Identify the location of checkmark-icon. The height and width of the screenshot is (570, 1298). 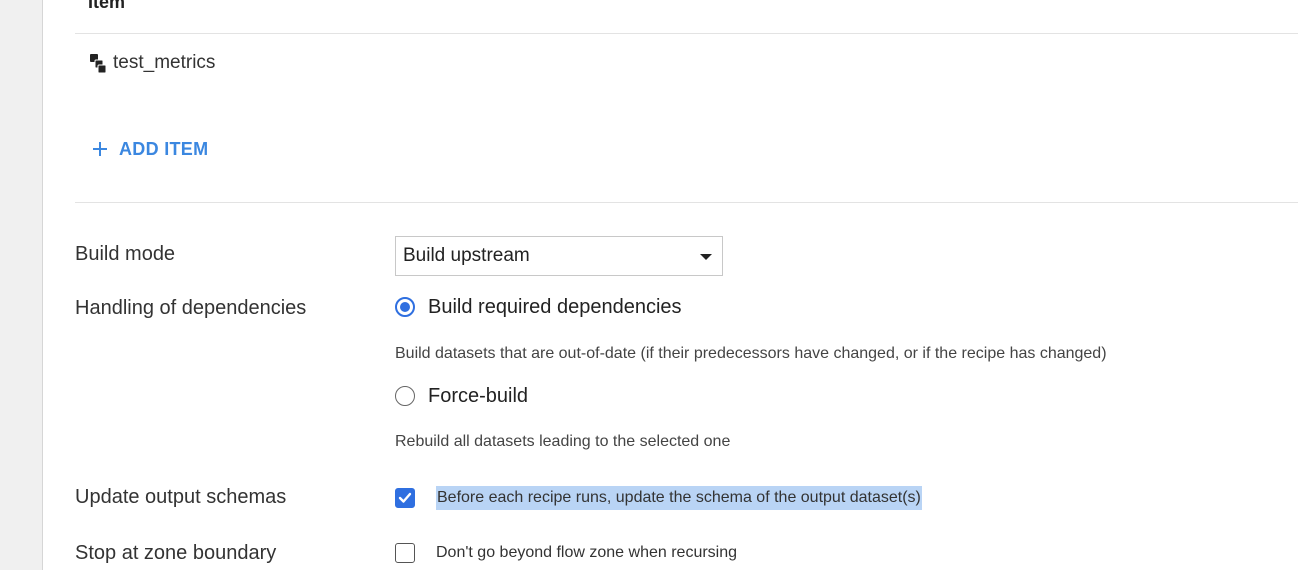
(405, 497).